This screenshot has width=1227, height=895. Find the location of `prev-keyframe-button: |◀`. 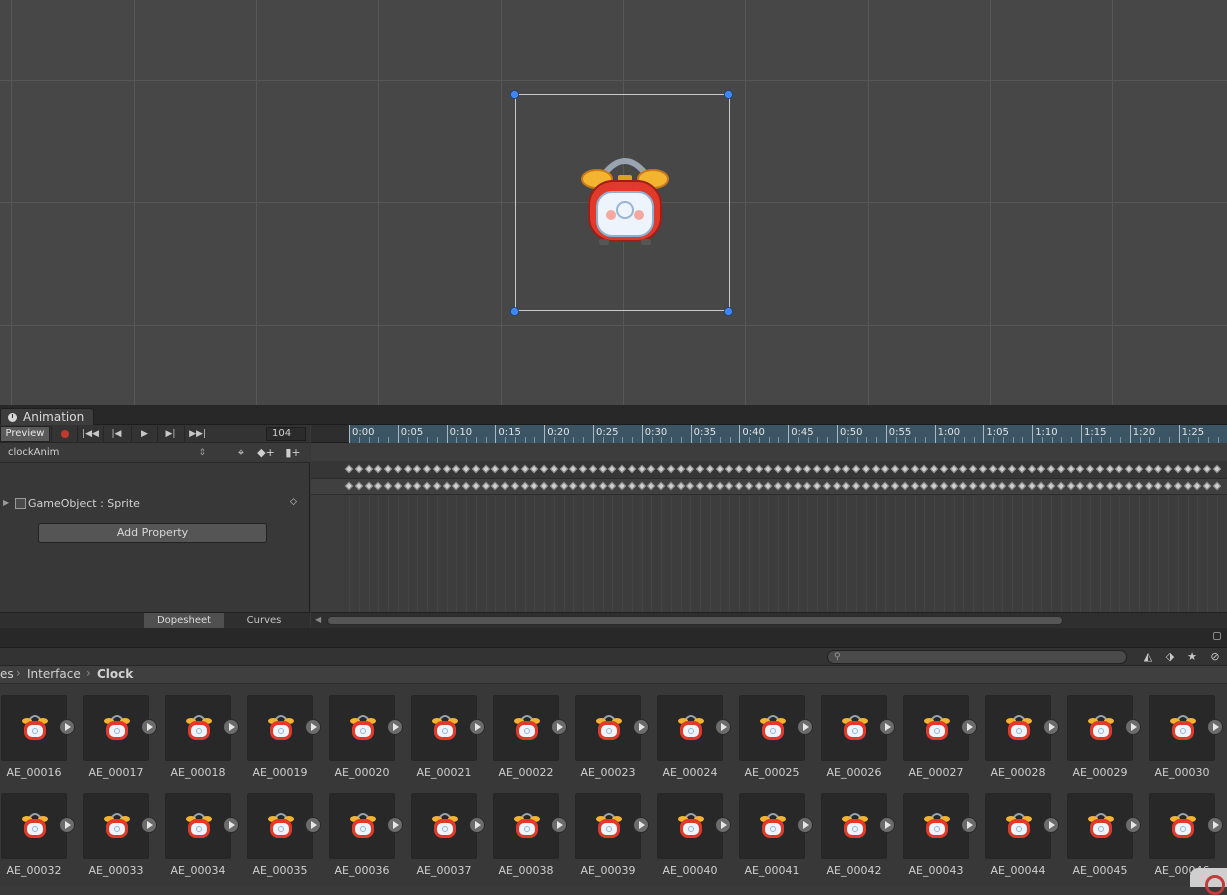

prev-keyframe-button: |◀ is located at coordinates (116, 434).